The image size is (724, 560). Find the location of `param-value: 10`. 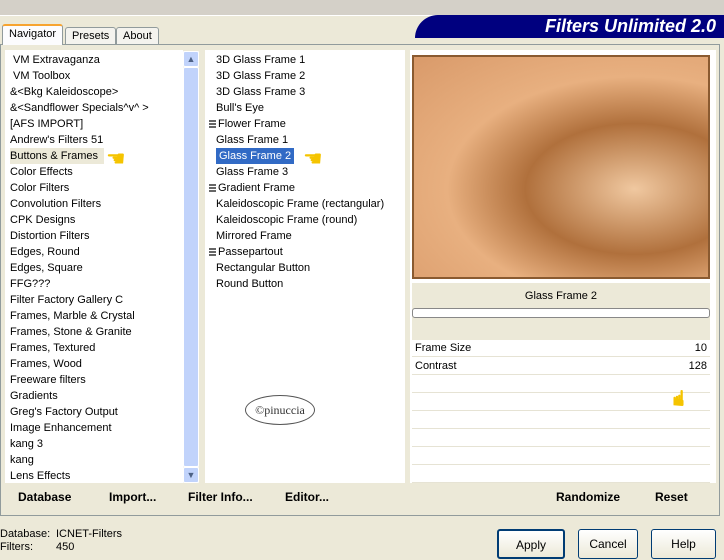

param-value: 10 is located at coordinates (700, 348).